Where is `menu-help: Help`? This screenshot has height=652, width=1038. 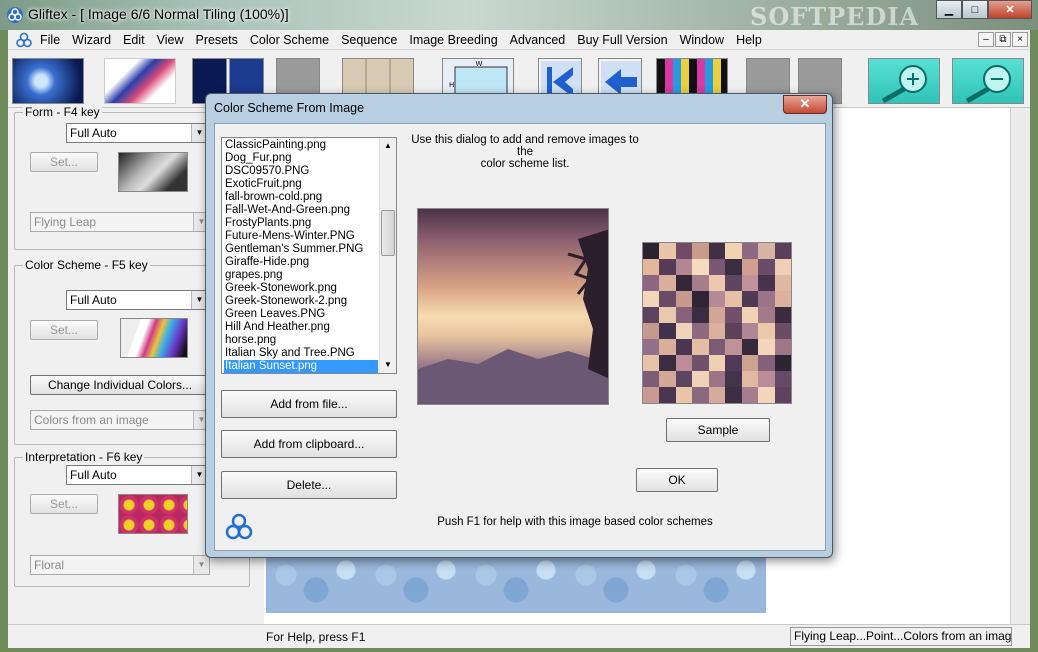
menu-help: Help is located at coordinates (749, 40).